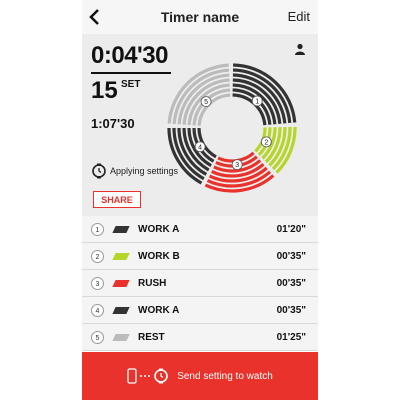  Describe the element at coordinates (300, 49) in the screenshot. I see `user-icon` at that location.